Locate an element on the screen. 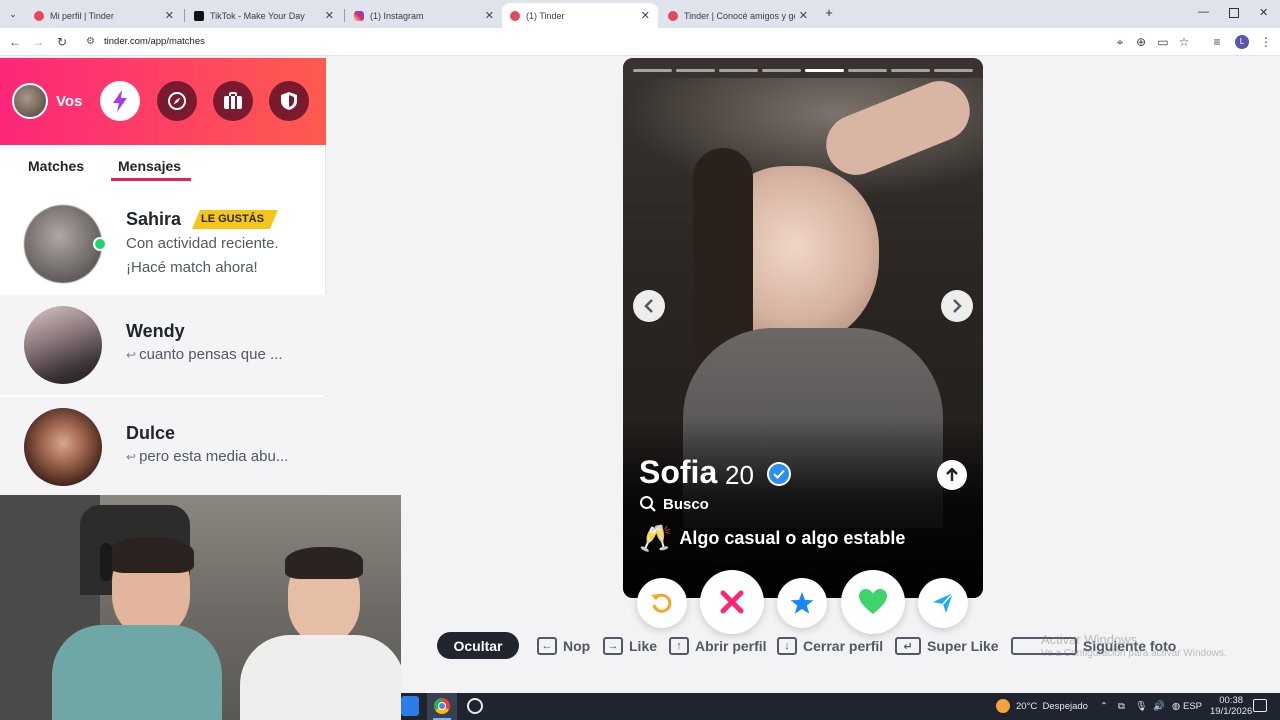 This screenshot has height=720, width=1280. clock-date: 19/1/2026 is located at coordinates (1231, 711).